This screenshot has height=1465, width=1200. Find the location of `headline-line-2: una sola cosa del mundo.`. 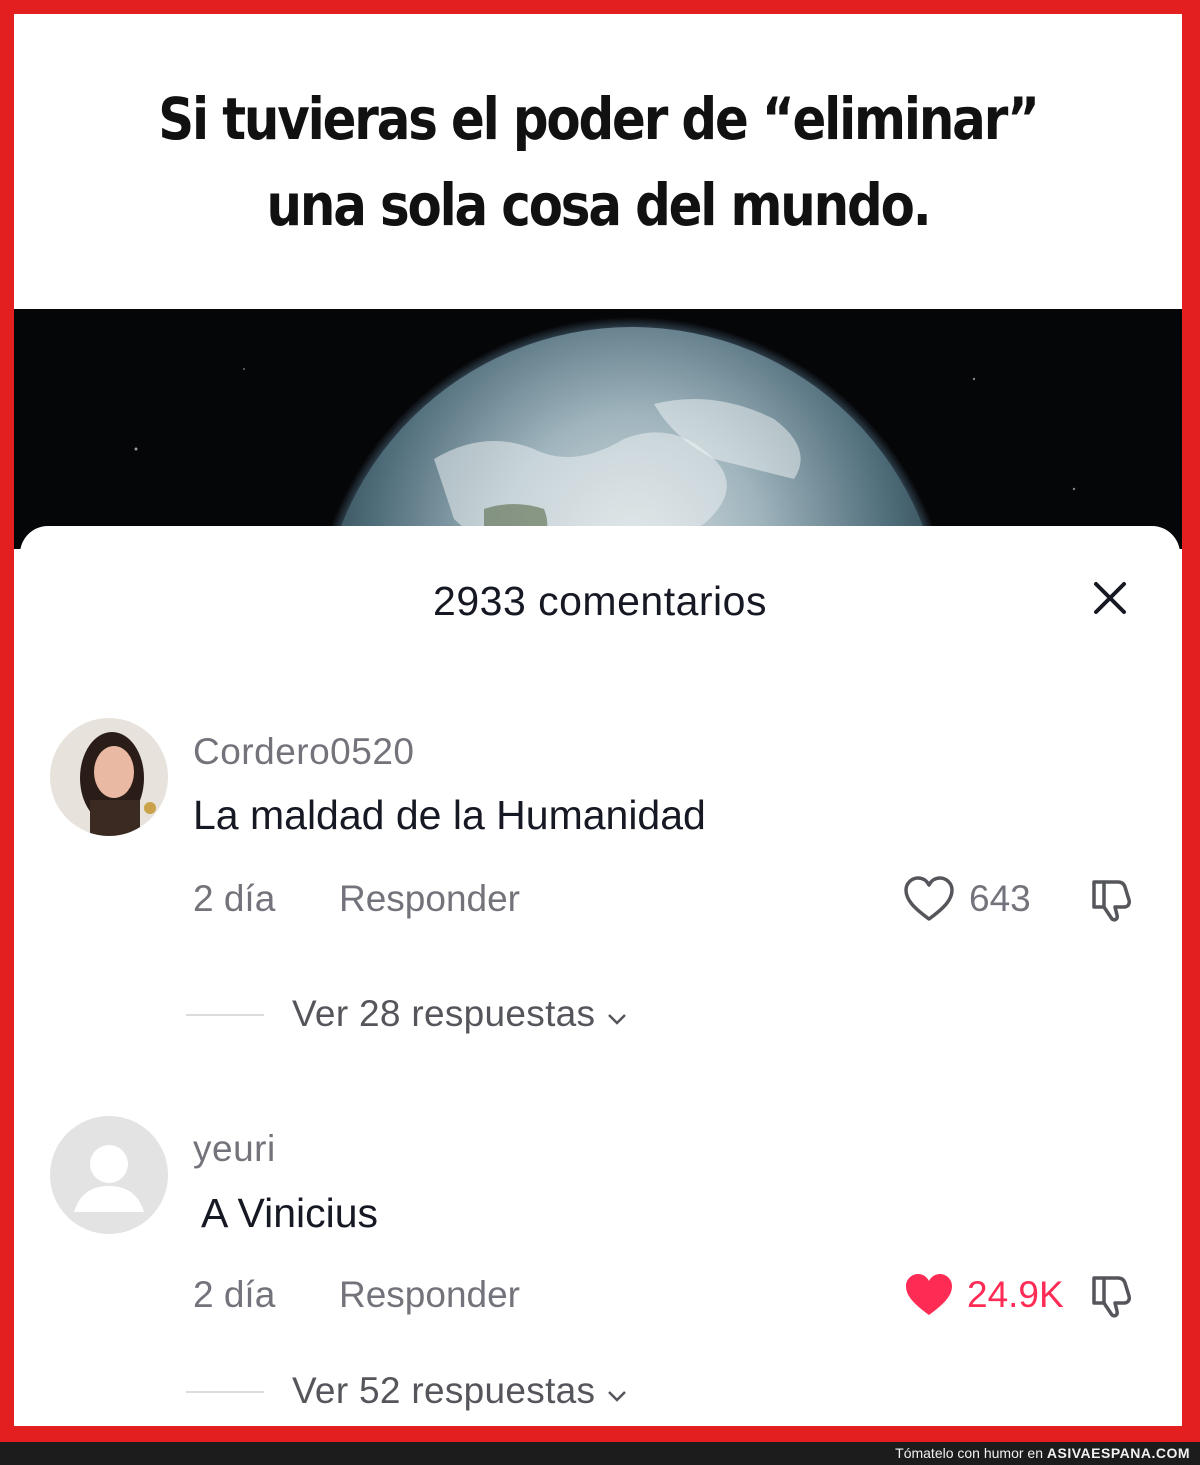

headline-line-2: una sola cosa del mundo. is located at coordinates (598, 205).